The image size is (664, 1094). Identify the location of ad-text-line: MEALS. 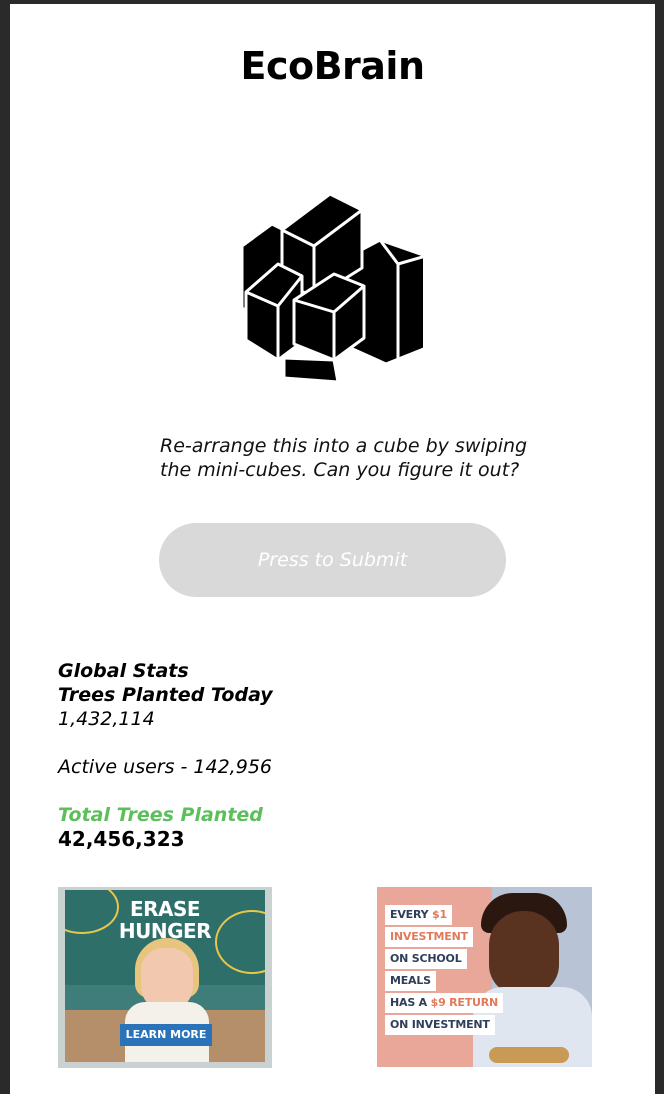
(410, 981).